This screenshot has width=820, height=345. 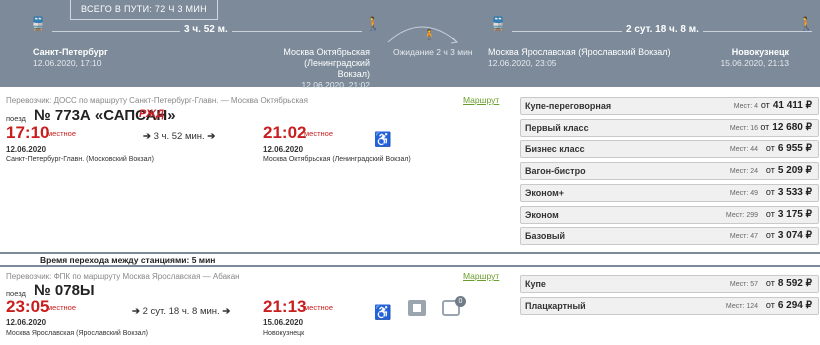 I want to click on trip-duration: ➔ 3 ч. 52 мин. ➔, so click(x=179, y=136).